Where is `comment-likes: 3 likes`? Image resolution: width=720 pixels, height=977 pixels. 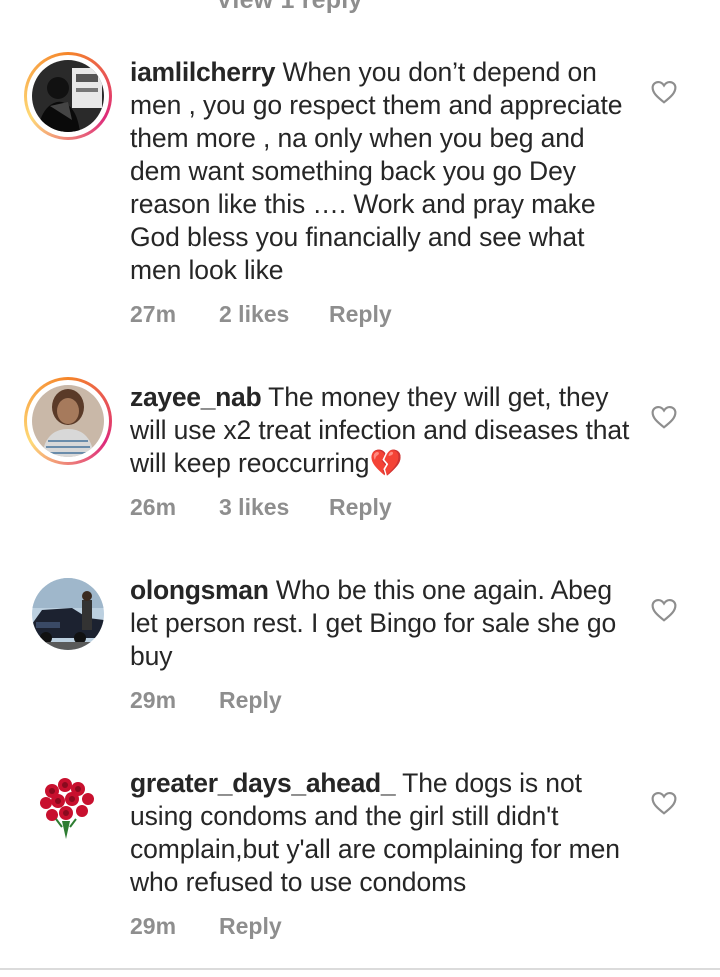 comment-likes: 3 likes is located at coordinates (274, 507).